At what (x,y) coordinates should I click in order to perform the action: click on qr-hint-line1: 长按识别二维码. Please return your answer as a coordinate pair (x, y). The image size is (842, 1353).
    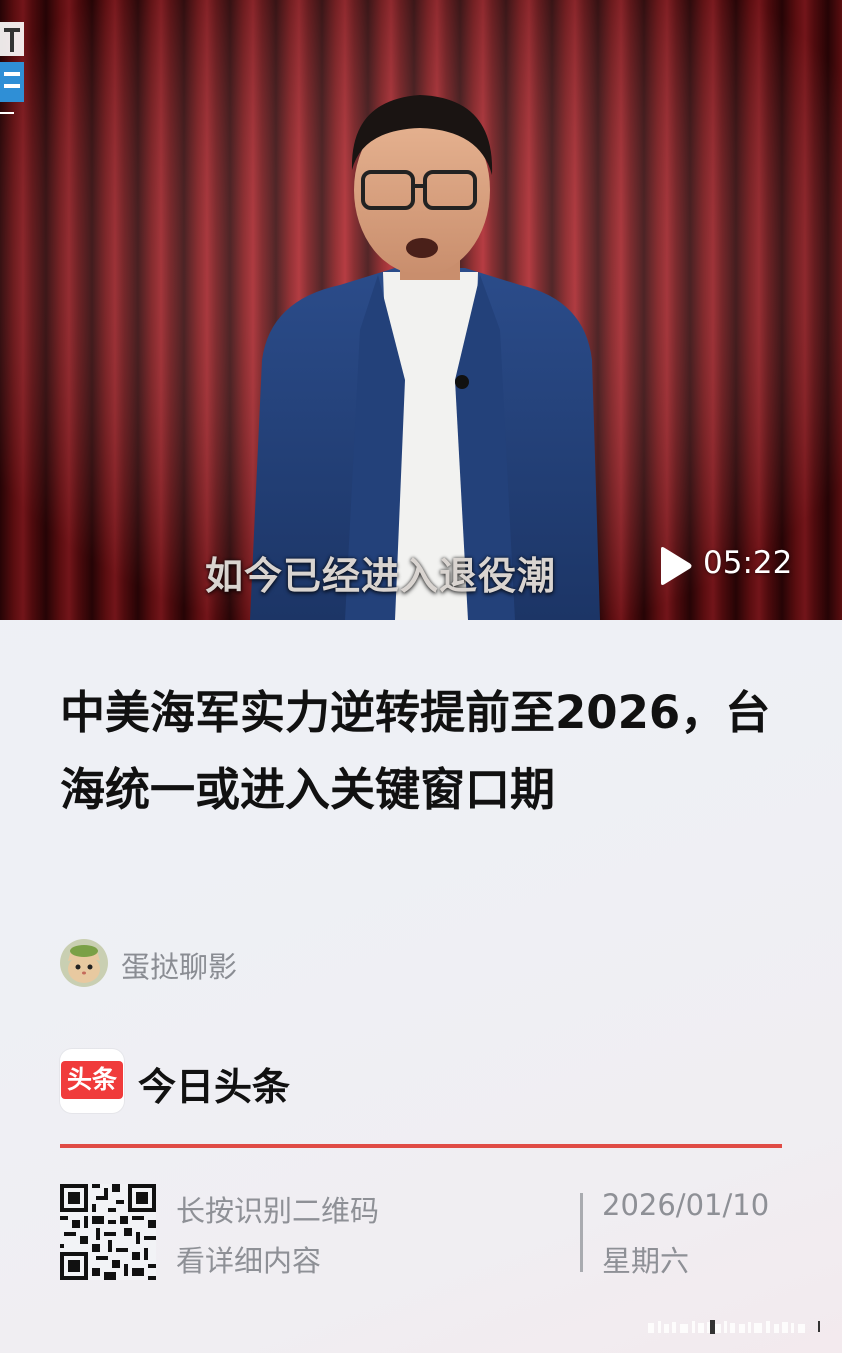
    Looking at the image, I should click on (278, 1211).